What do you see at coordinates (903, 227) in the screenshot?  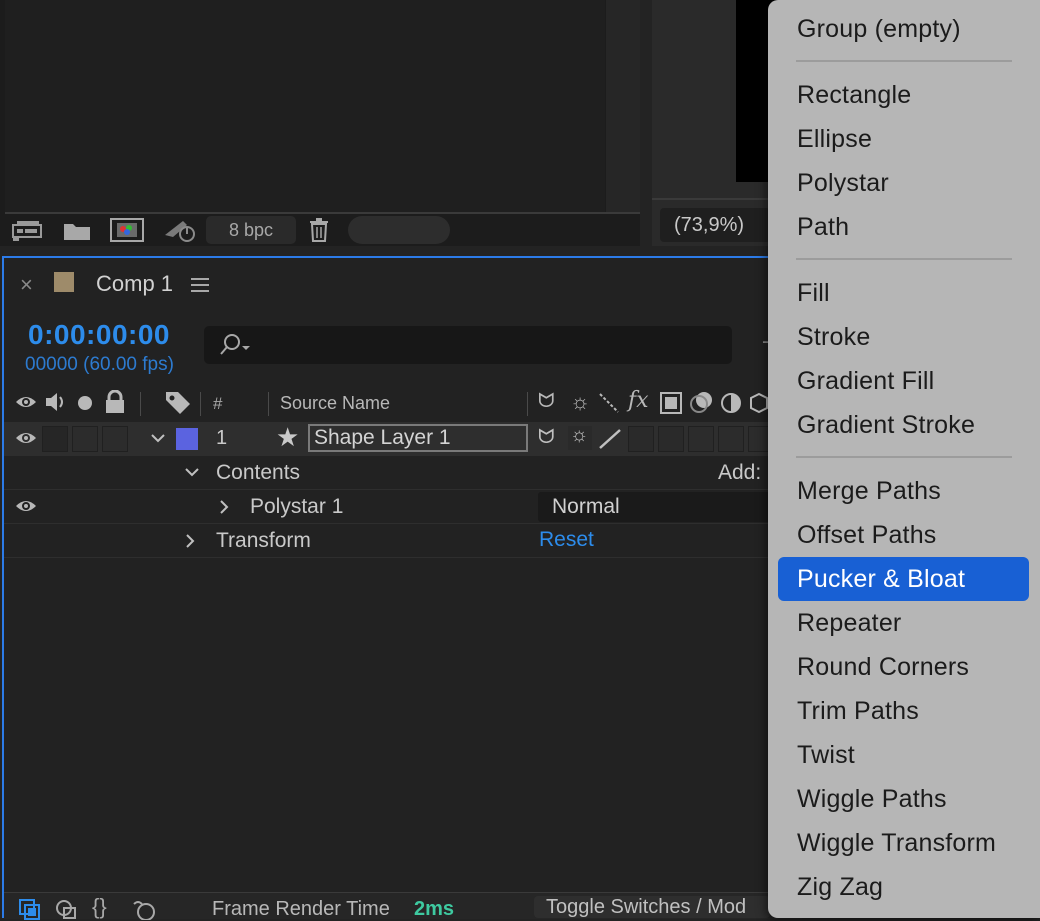 I see `menu-item-path: Path` at bounding box center [903, 227].